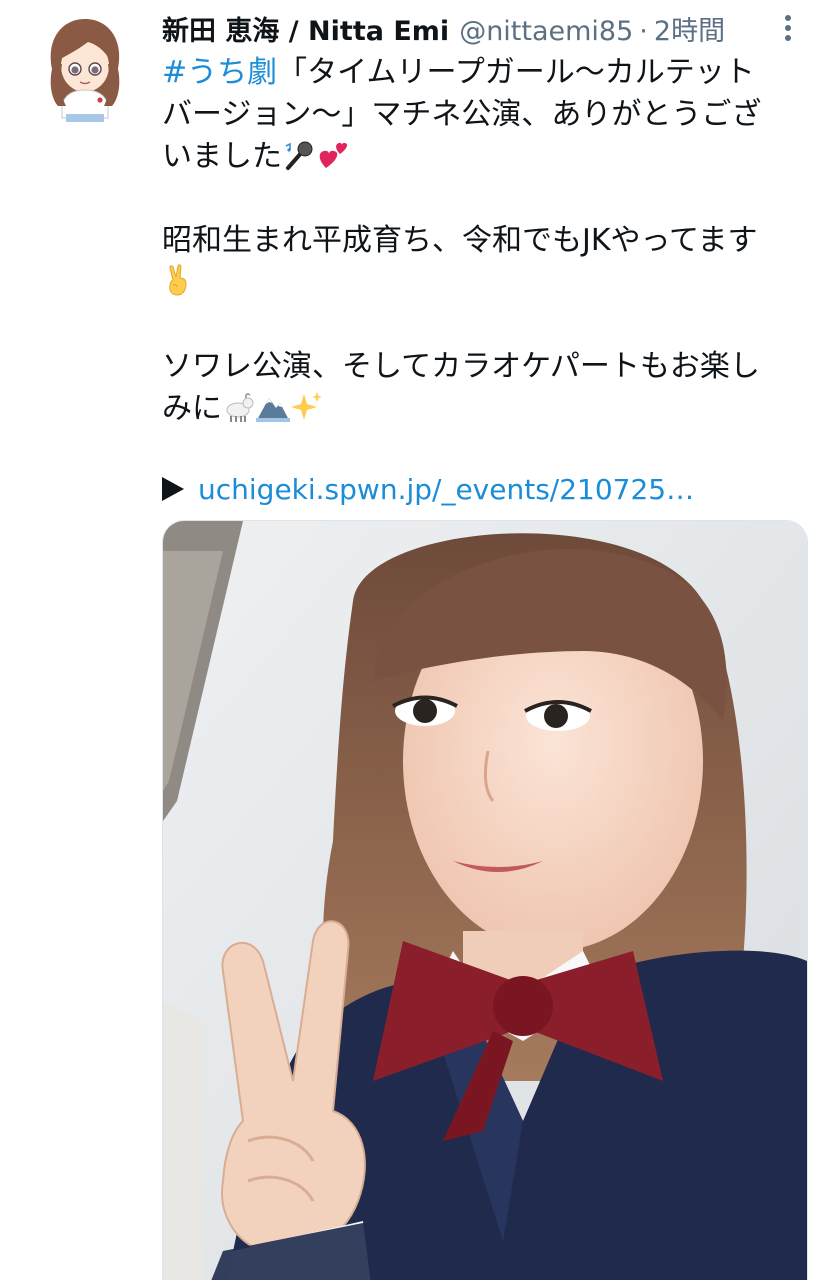  Describe the element at coordinates (192, 408) in the screenshot. I see `tweet-line-7-text: みに` at that location.